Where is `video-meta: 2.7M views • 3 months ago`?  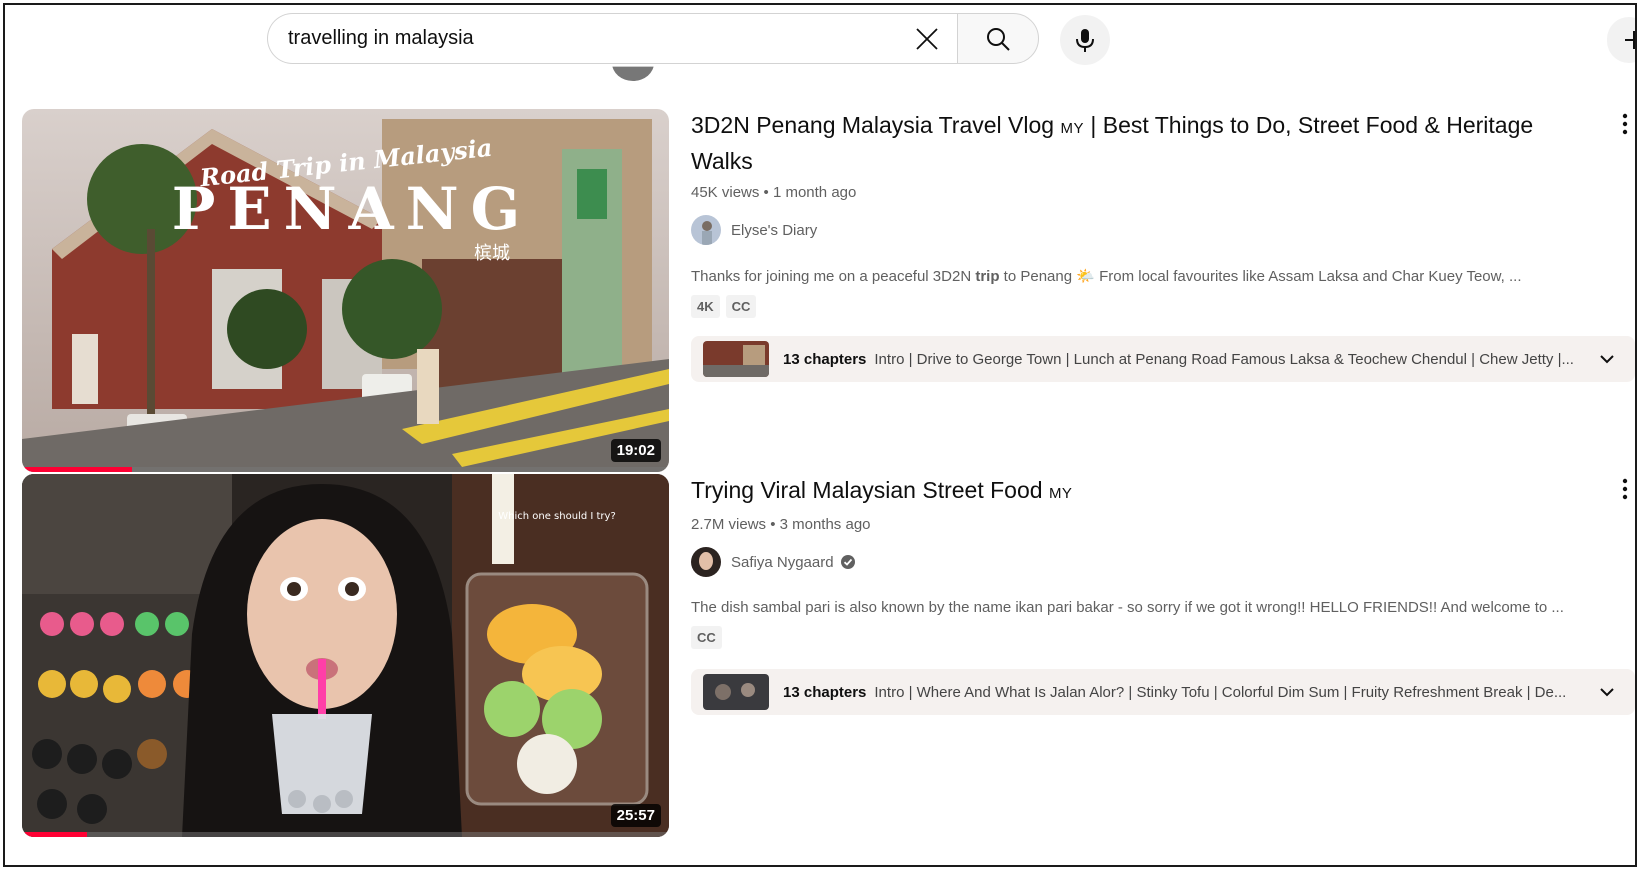 video-meta: 2.7M views • 3 months ago is located at coordinates (781, 524).